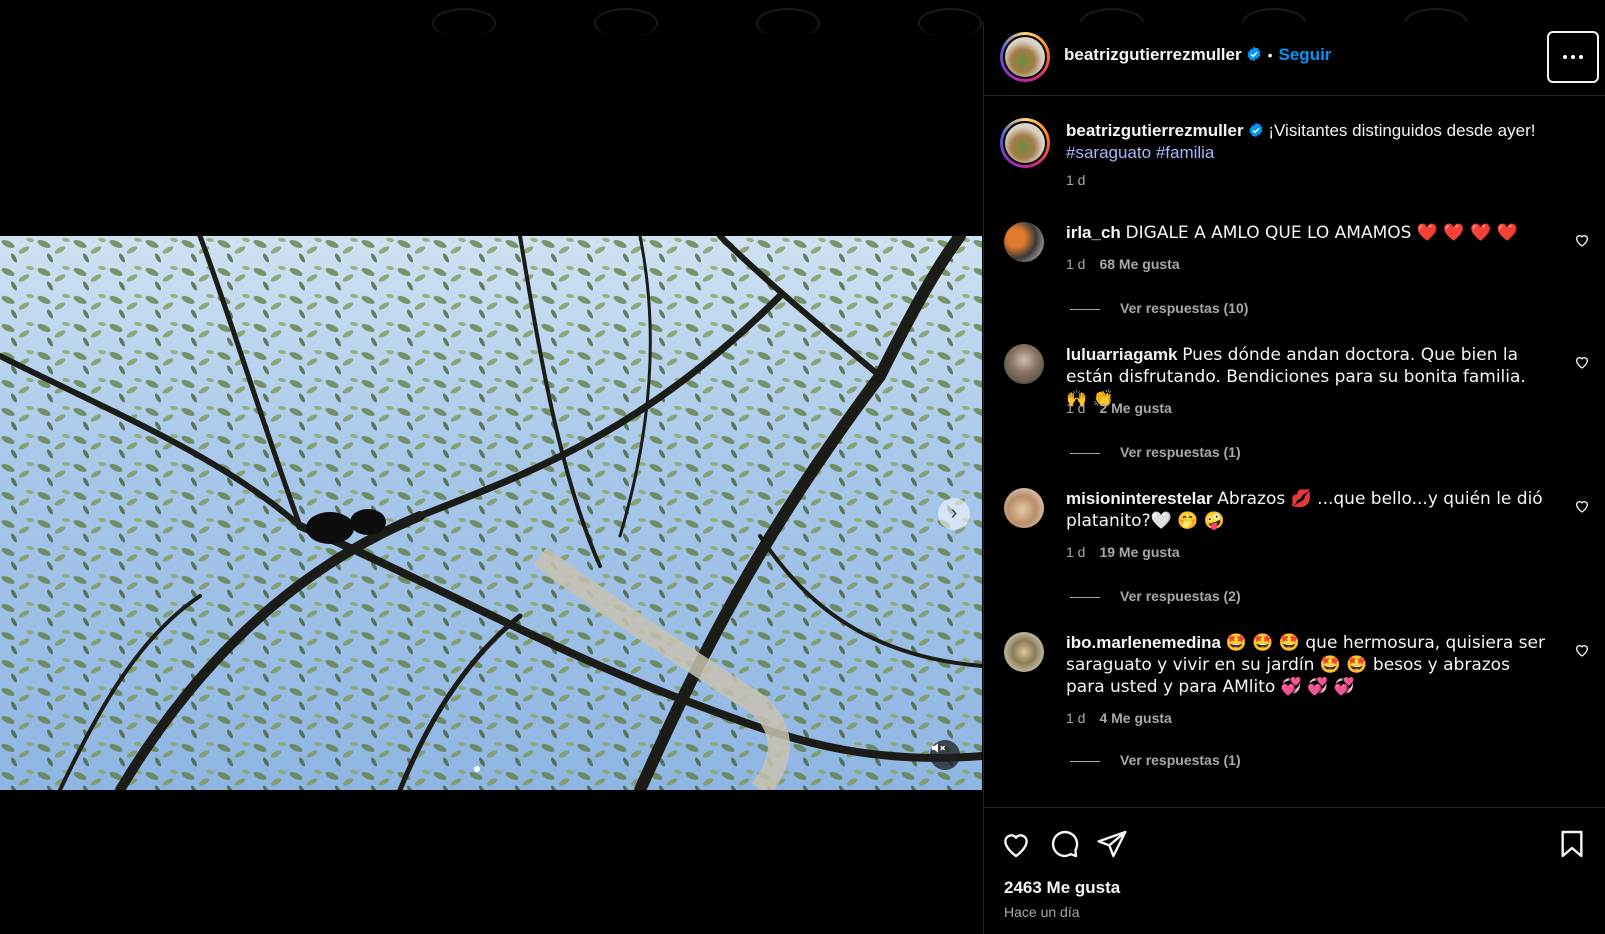 This screenshot has width=1605, height=934. What do you see at coordinates (1155, 130) in the screenshot?
I see `caption-username: beatrizgutierrezmuller` at bounding box center [1155, 130].